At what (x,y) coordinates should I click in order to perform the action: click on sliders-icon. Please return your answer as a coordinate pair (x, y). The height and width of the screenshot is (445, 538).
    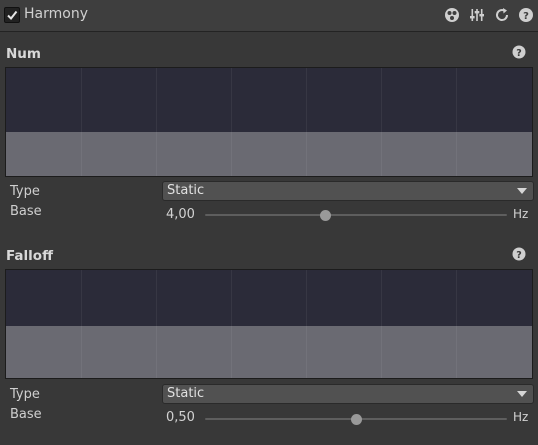
    Looking at the image, I should click on (477, 15).